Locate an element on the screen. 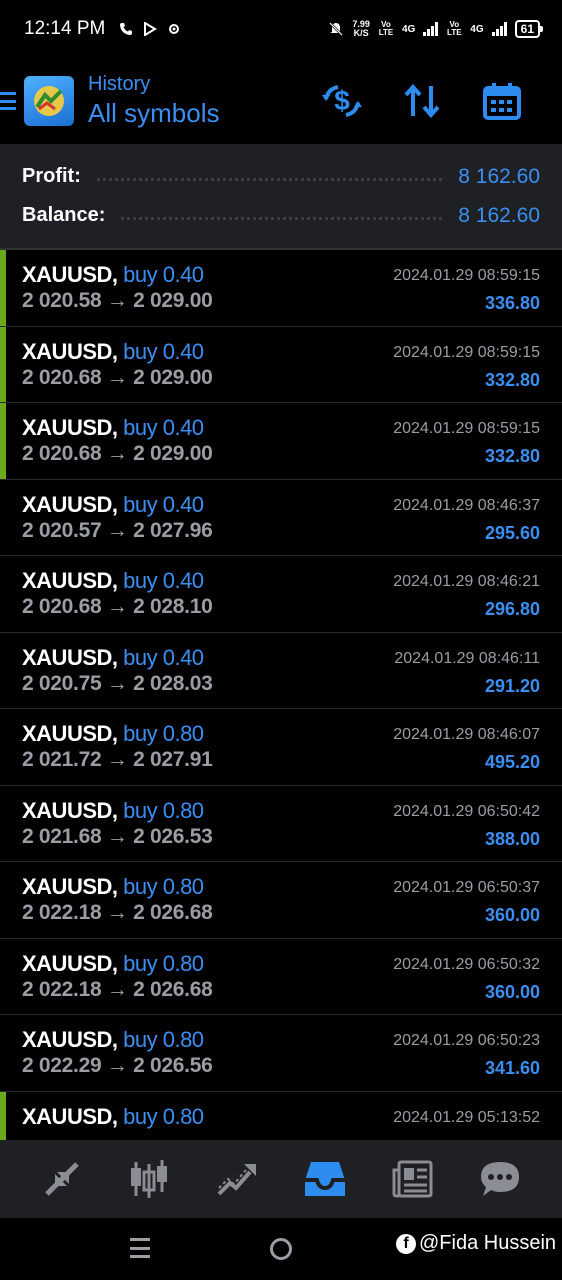 The image size is (562, 1280). trade-prices: 2 020.68 → 2 029.00 is located at coordinates (117, 453).